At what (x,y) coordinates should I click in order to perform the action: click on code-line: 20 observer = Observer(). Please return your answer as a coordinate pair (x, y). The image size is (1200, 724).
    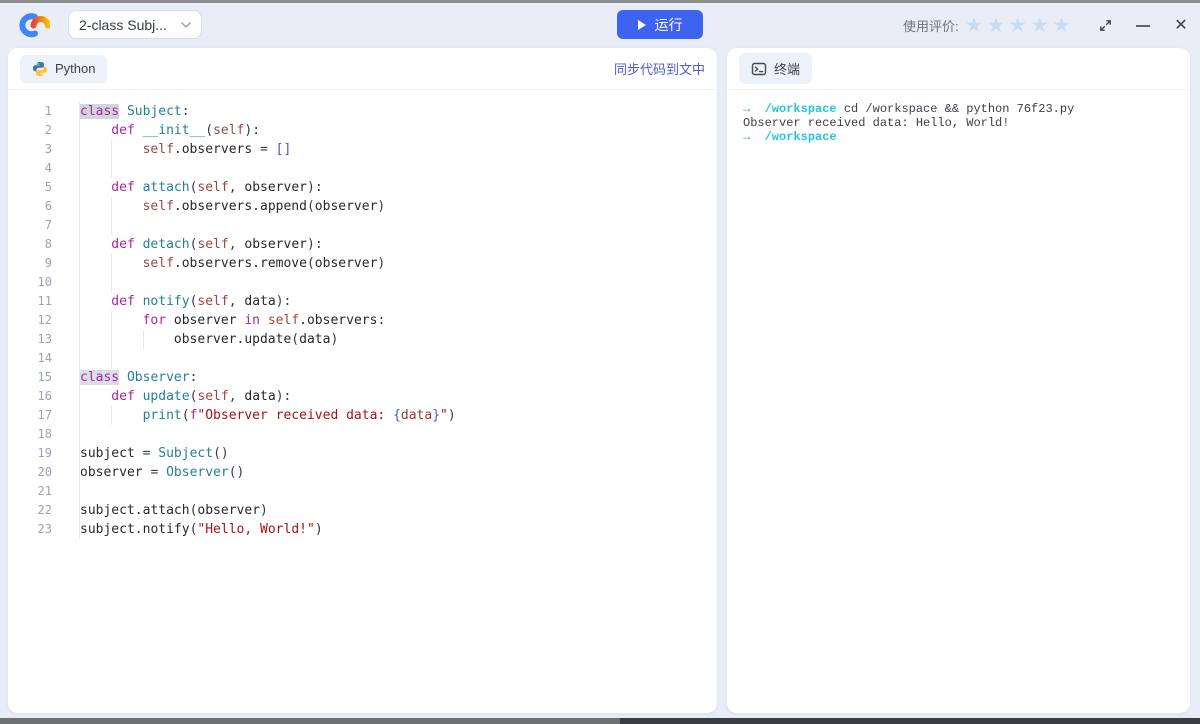
    Looking at the image, I should click on (362, 472).